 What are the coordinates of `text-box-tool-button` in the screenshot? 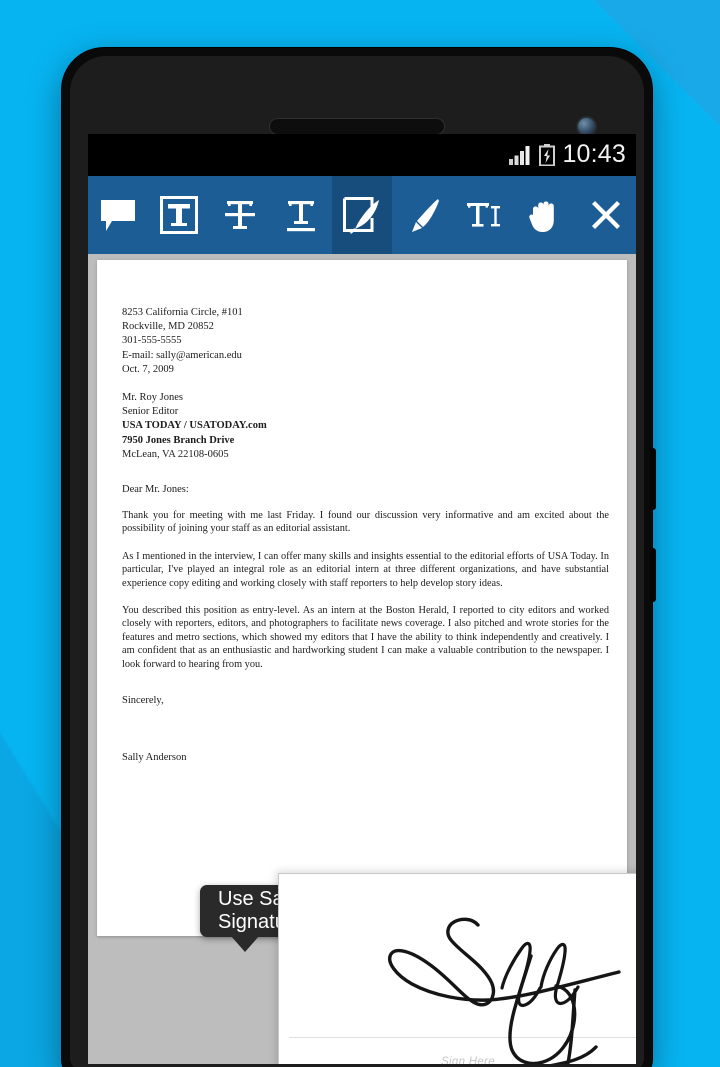 It's located at (179, 215).